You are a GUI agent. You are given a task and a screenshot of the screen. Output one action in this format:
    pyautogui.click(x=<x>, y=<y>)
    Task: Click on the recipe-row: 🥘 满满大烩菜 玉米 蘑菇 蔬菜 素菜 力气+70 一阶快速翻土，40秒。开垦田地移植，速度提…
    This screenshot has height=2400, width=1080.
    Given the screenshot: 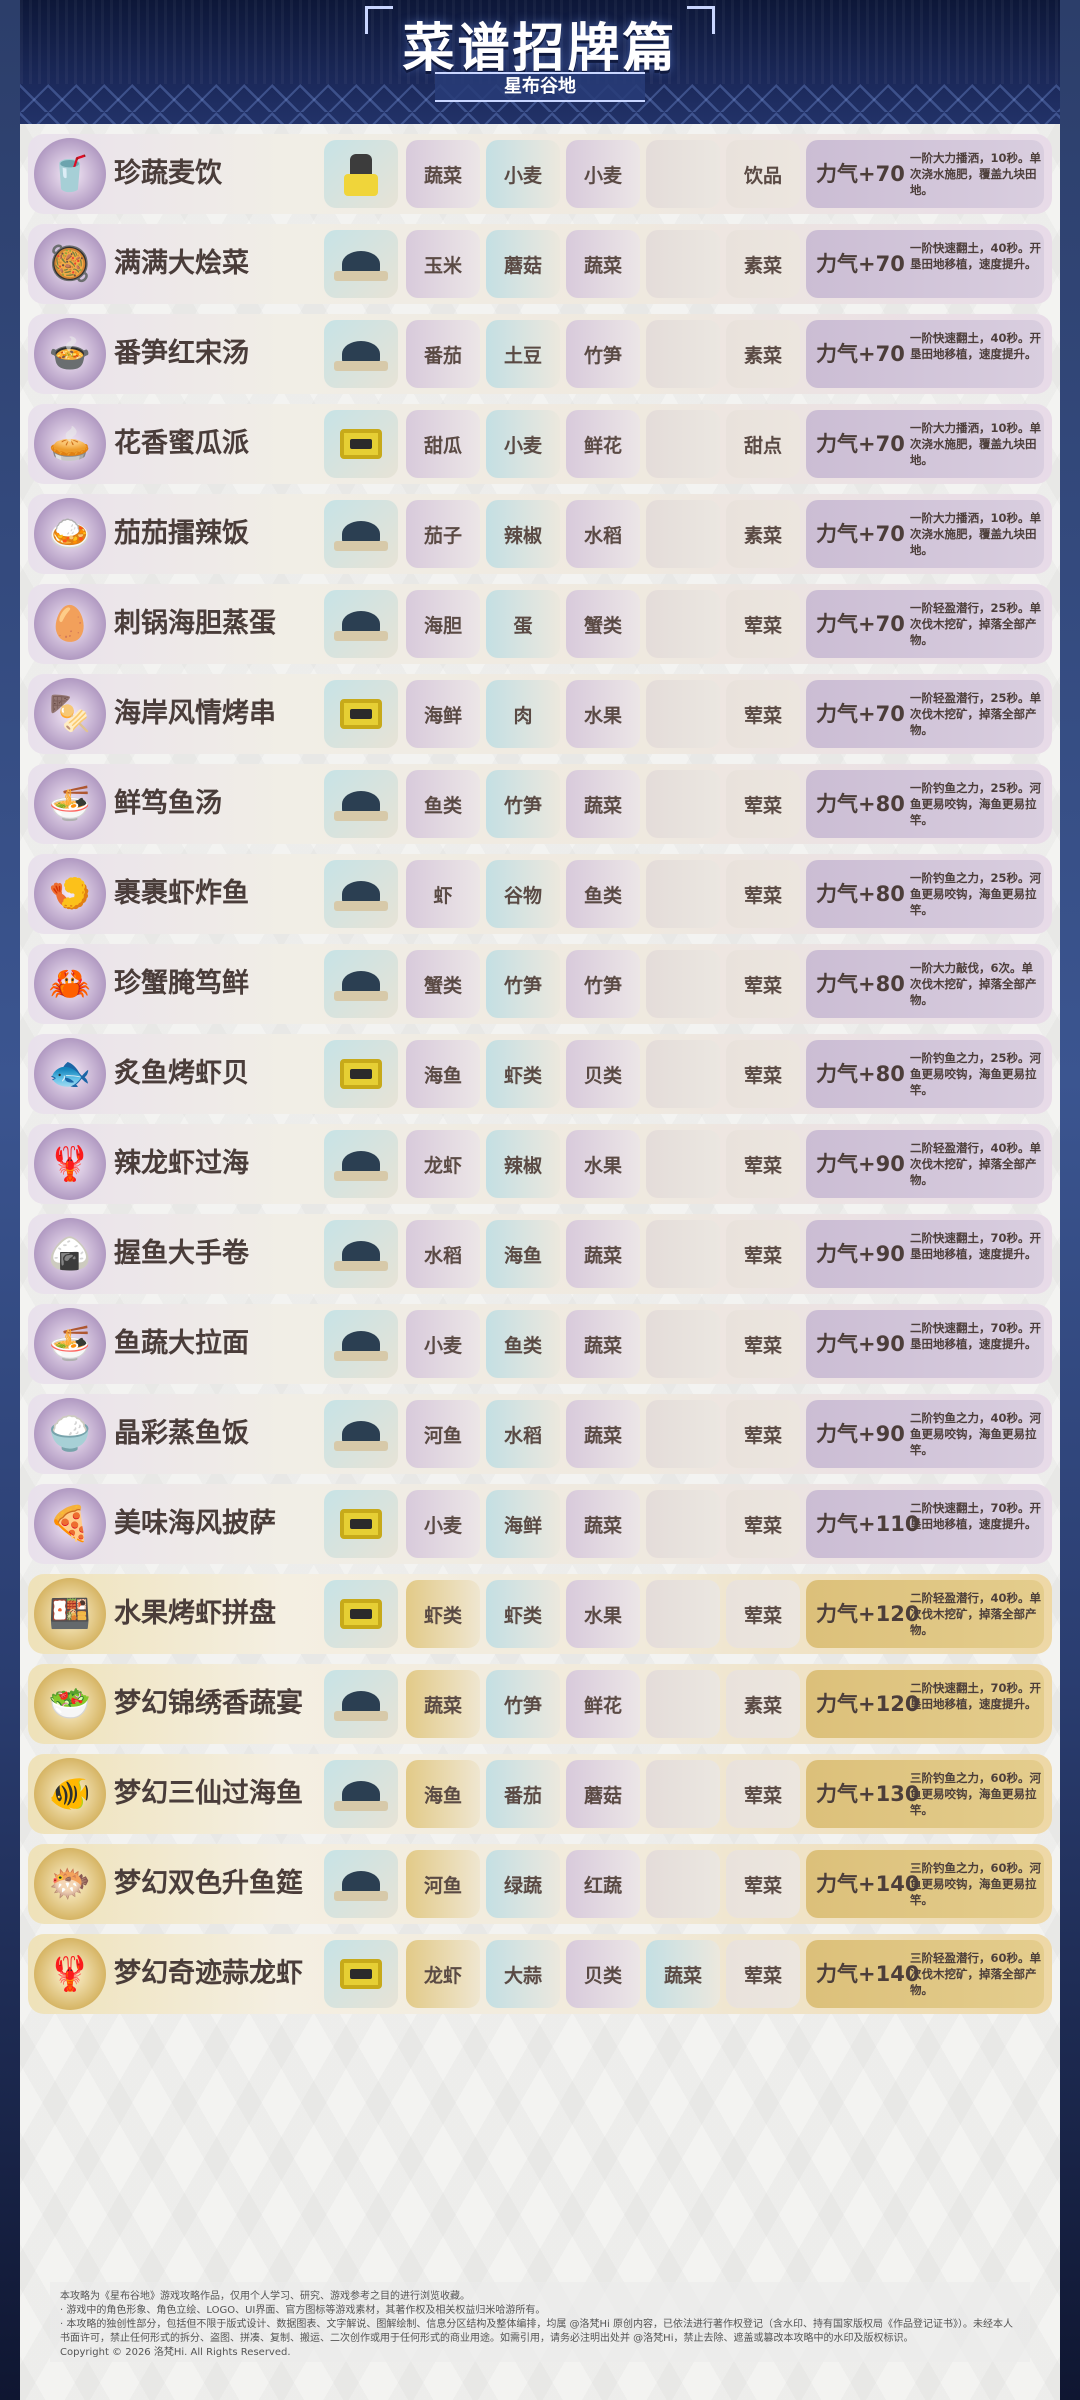 What is the action you would take?
    pyautogui.click(x=540, y=264)
    